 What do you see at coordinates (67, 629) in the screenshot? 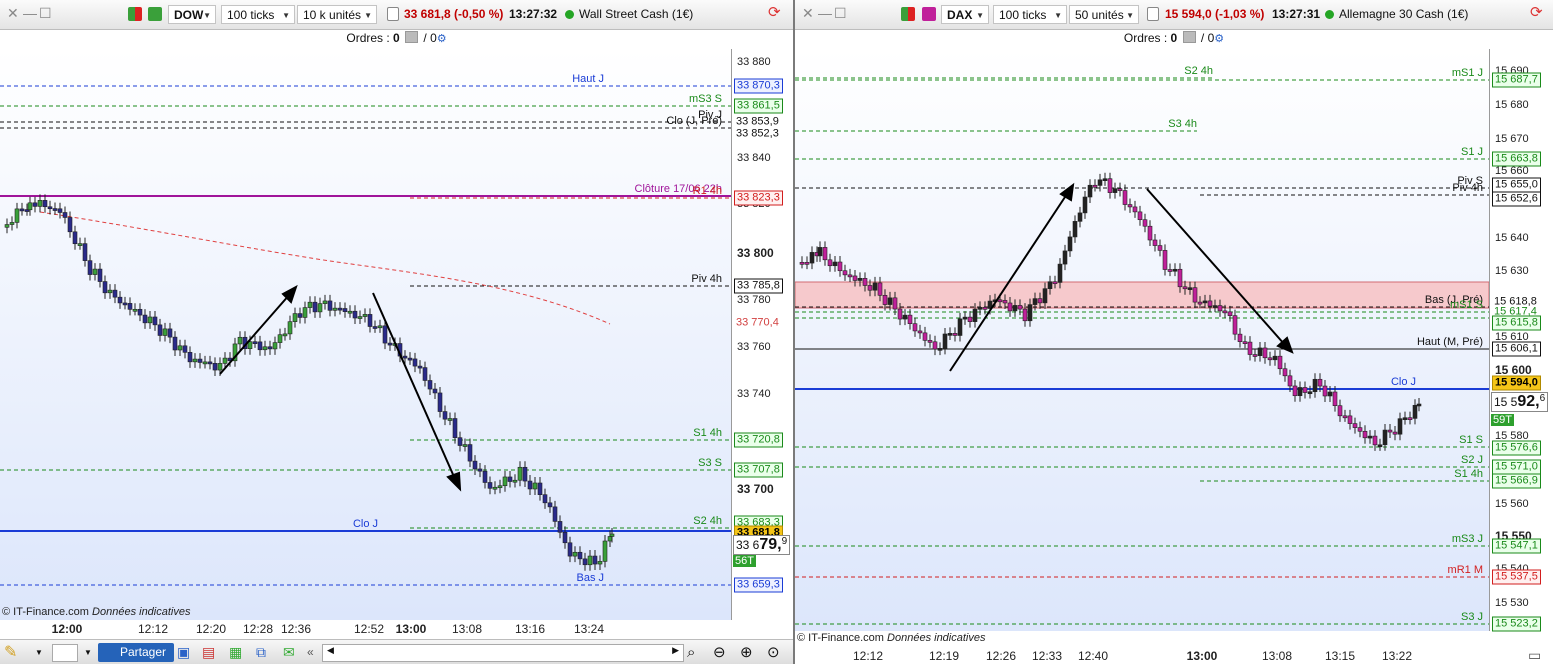
I see `x-label: 12:00` at bounding box center [67, 629].